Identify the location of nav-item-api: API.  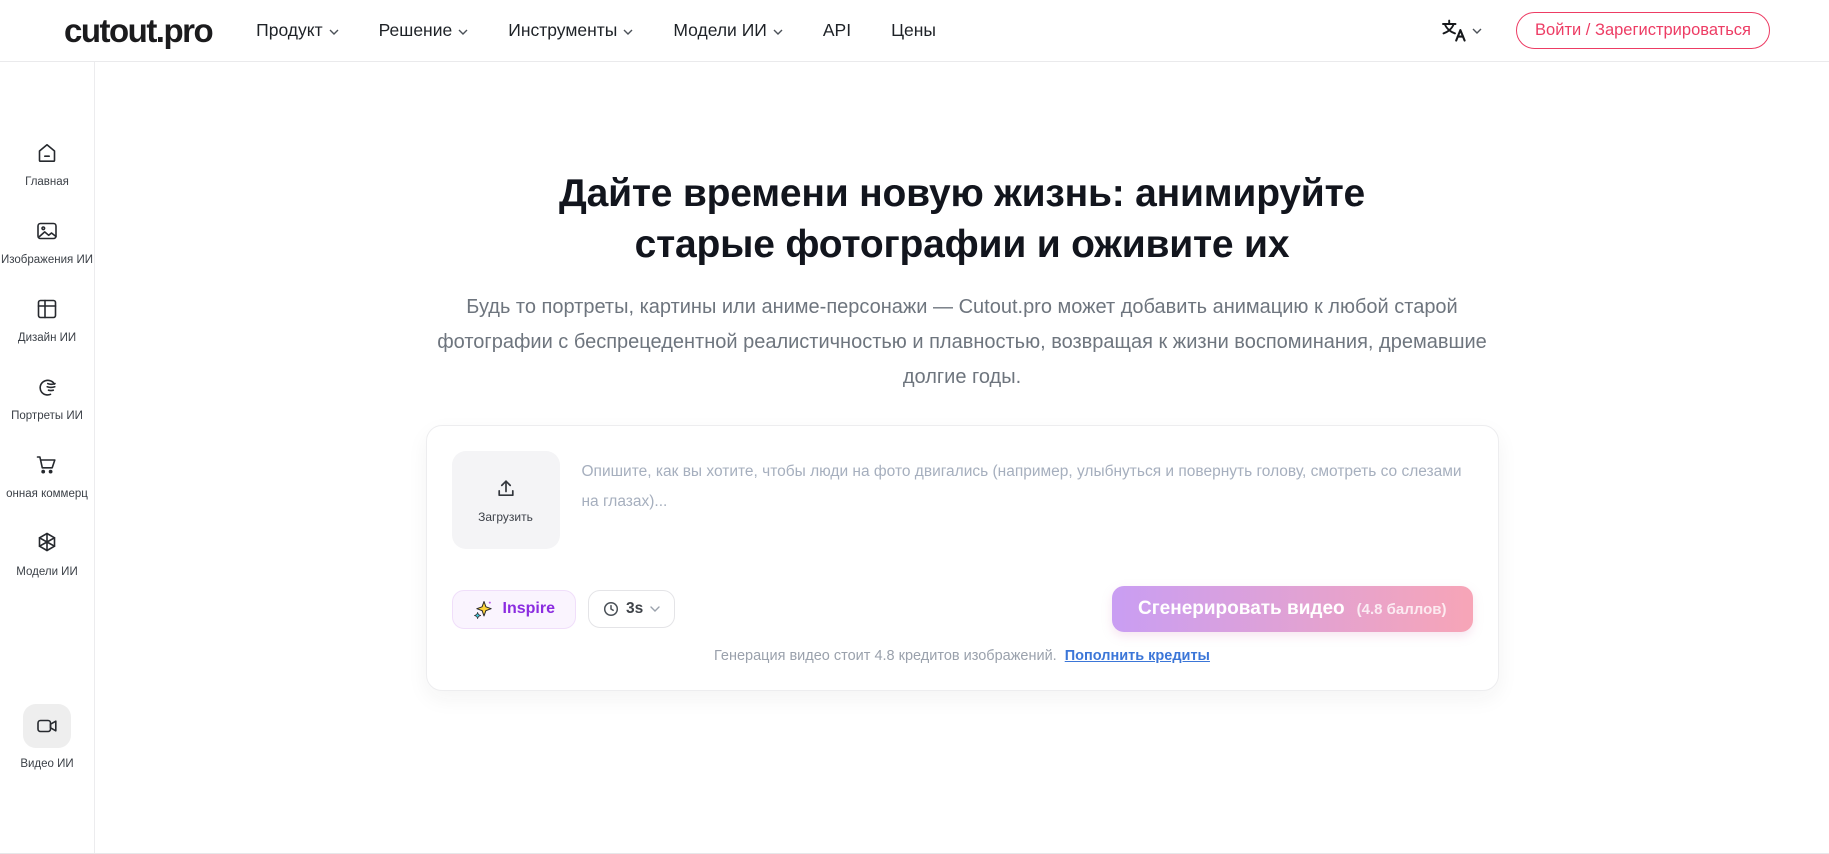
(837, 30).